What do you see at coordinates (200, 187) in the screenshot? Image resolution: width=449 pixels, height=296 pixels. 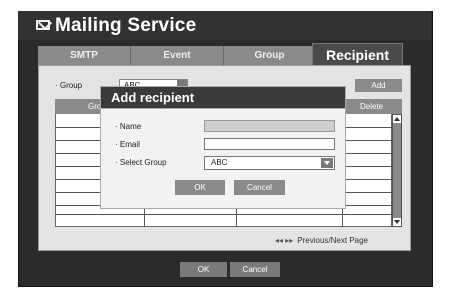 I see `dialog-ok-button: OK` at bounding box center [200, 187].